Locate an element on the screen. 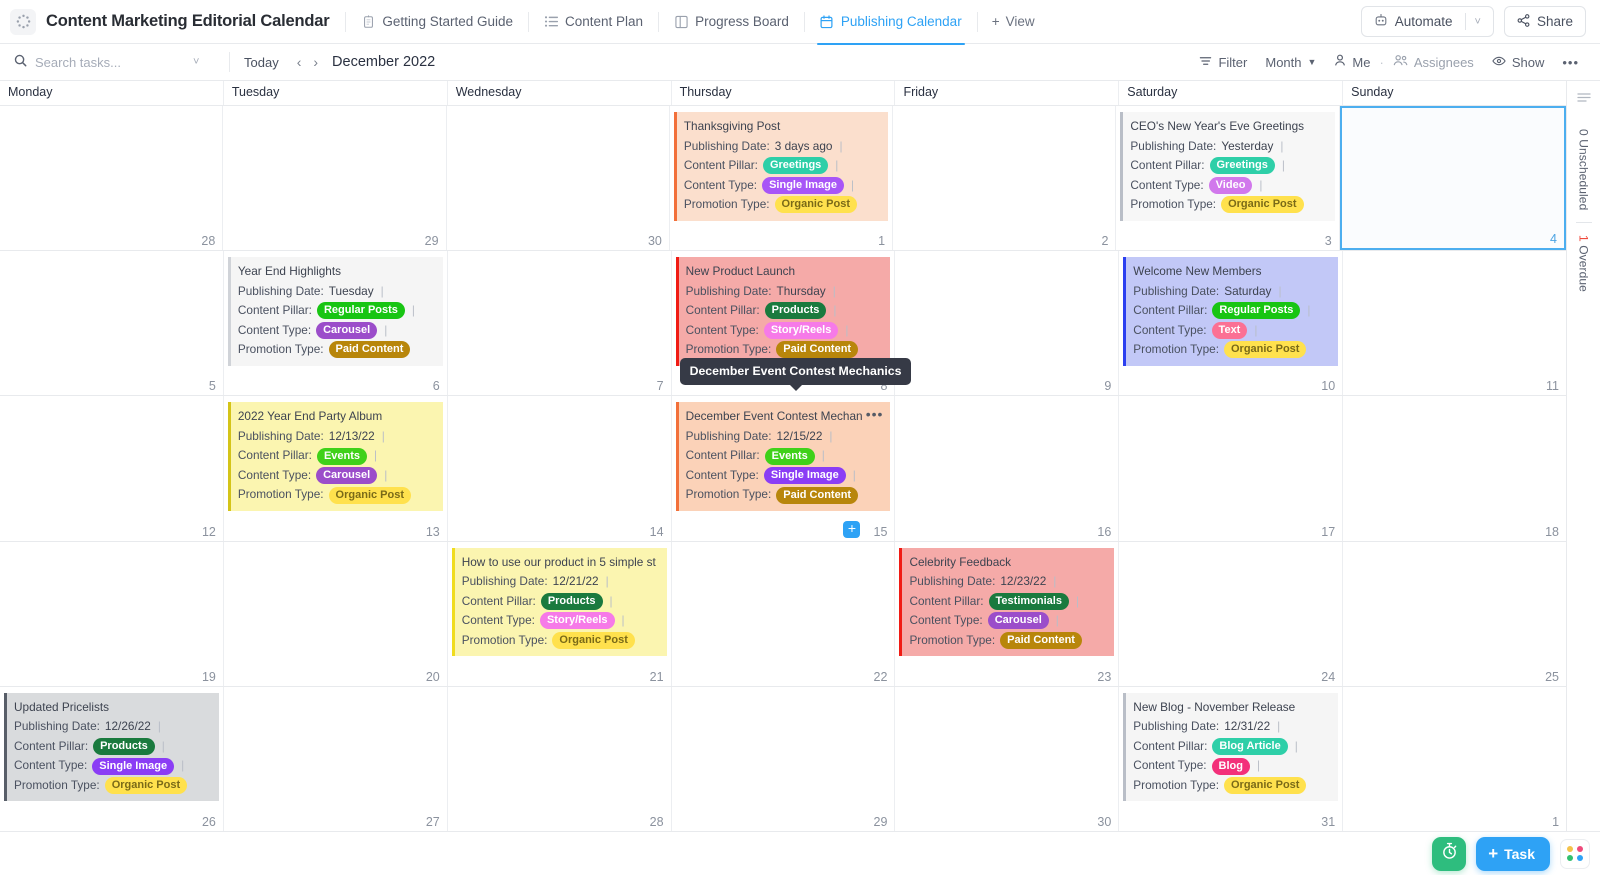 The image size is (1600, 875). event-card-title: Year End Highlights is located at coordinates (289, 271).